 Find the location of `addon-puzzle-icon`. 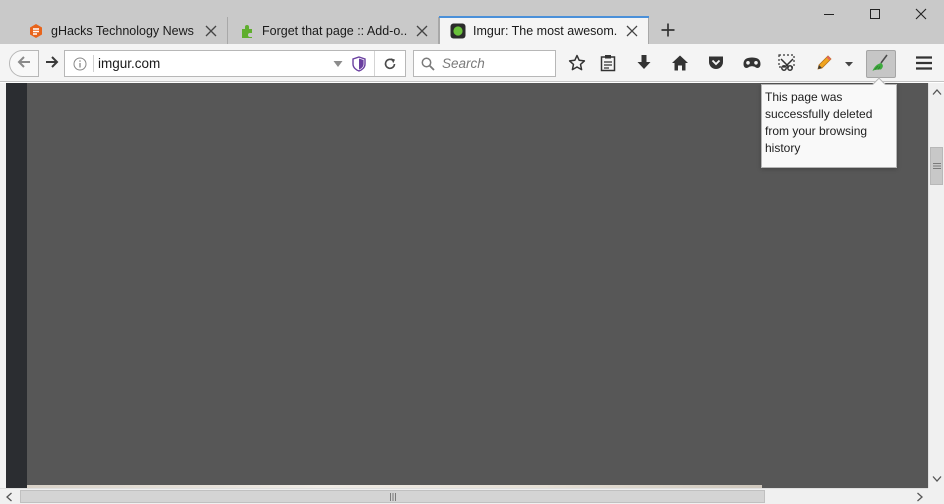

addon-puzzle-icon is located at coordinates (247, 31).